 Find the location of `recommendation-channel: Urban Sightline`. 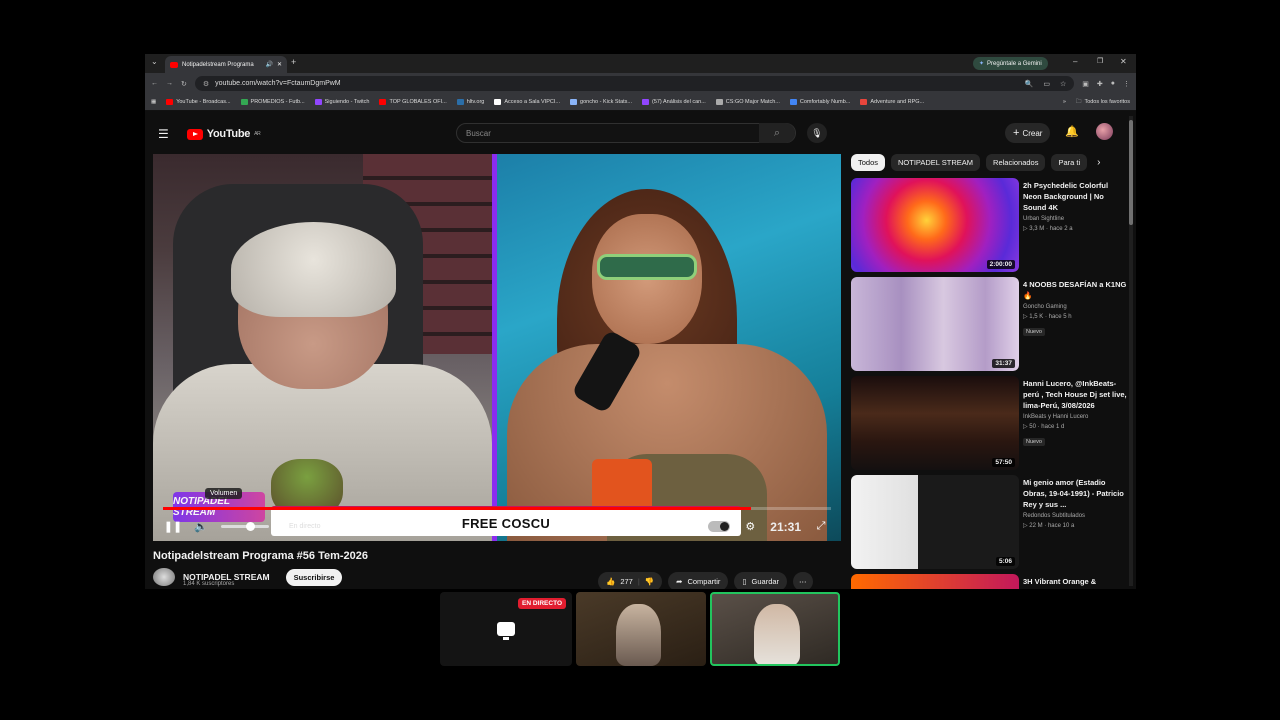

recommendation-channel: Urban Sightline is located at coordinates (1075, 219).